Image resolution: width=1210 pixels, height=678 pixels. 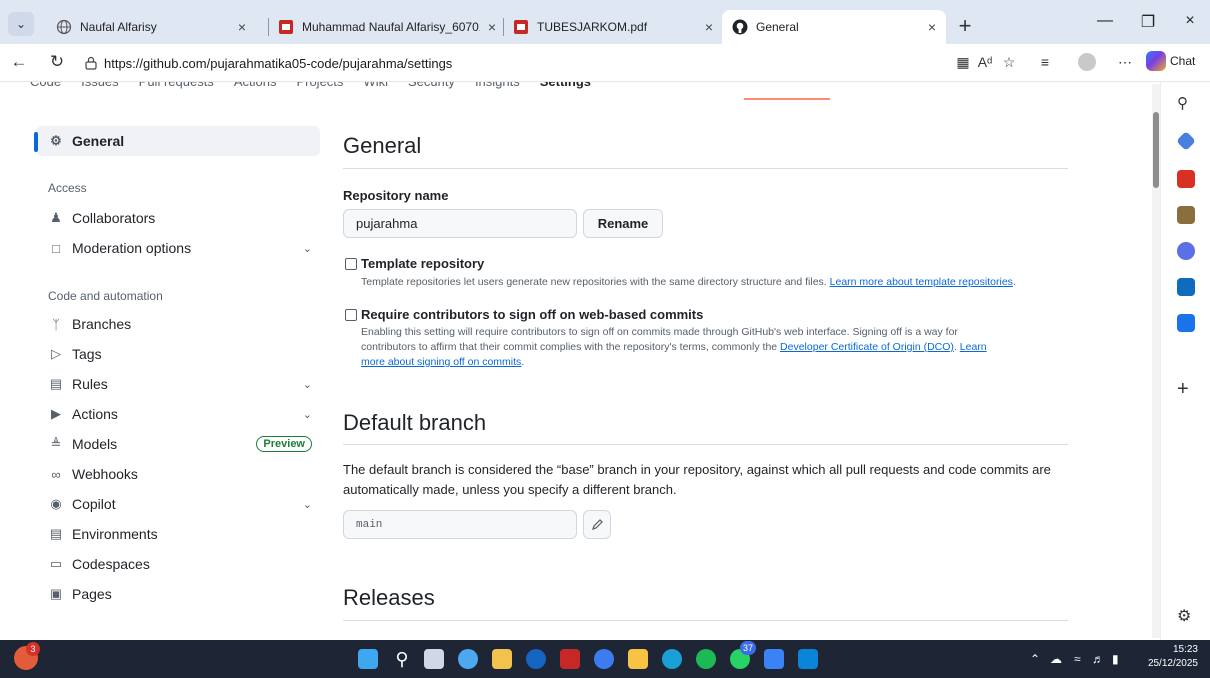 I want to click on toolbox-icon, so click(x=1186, y=179).